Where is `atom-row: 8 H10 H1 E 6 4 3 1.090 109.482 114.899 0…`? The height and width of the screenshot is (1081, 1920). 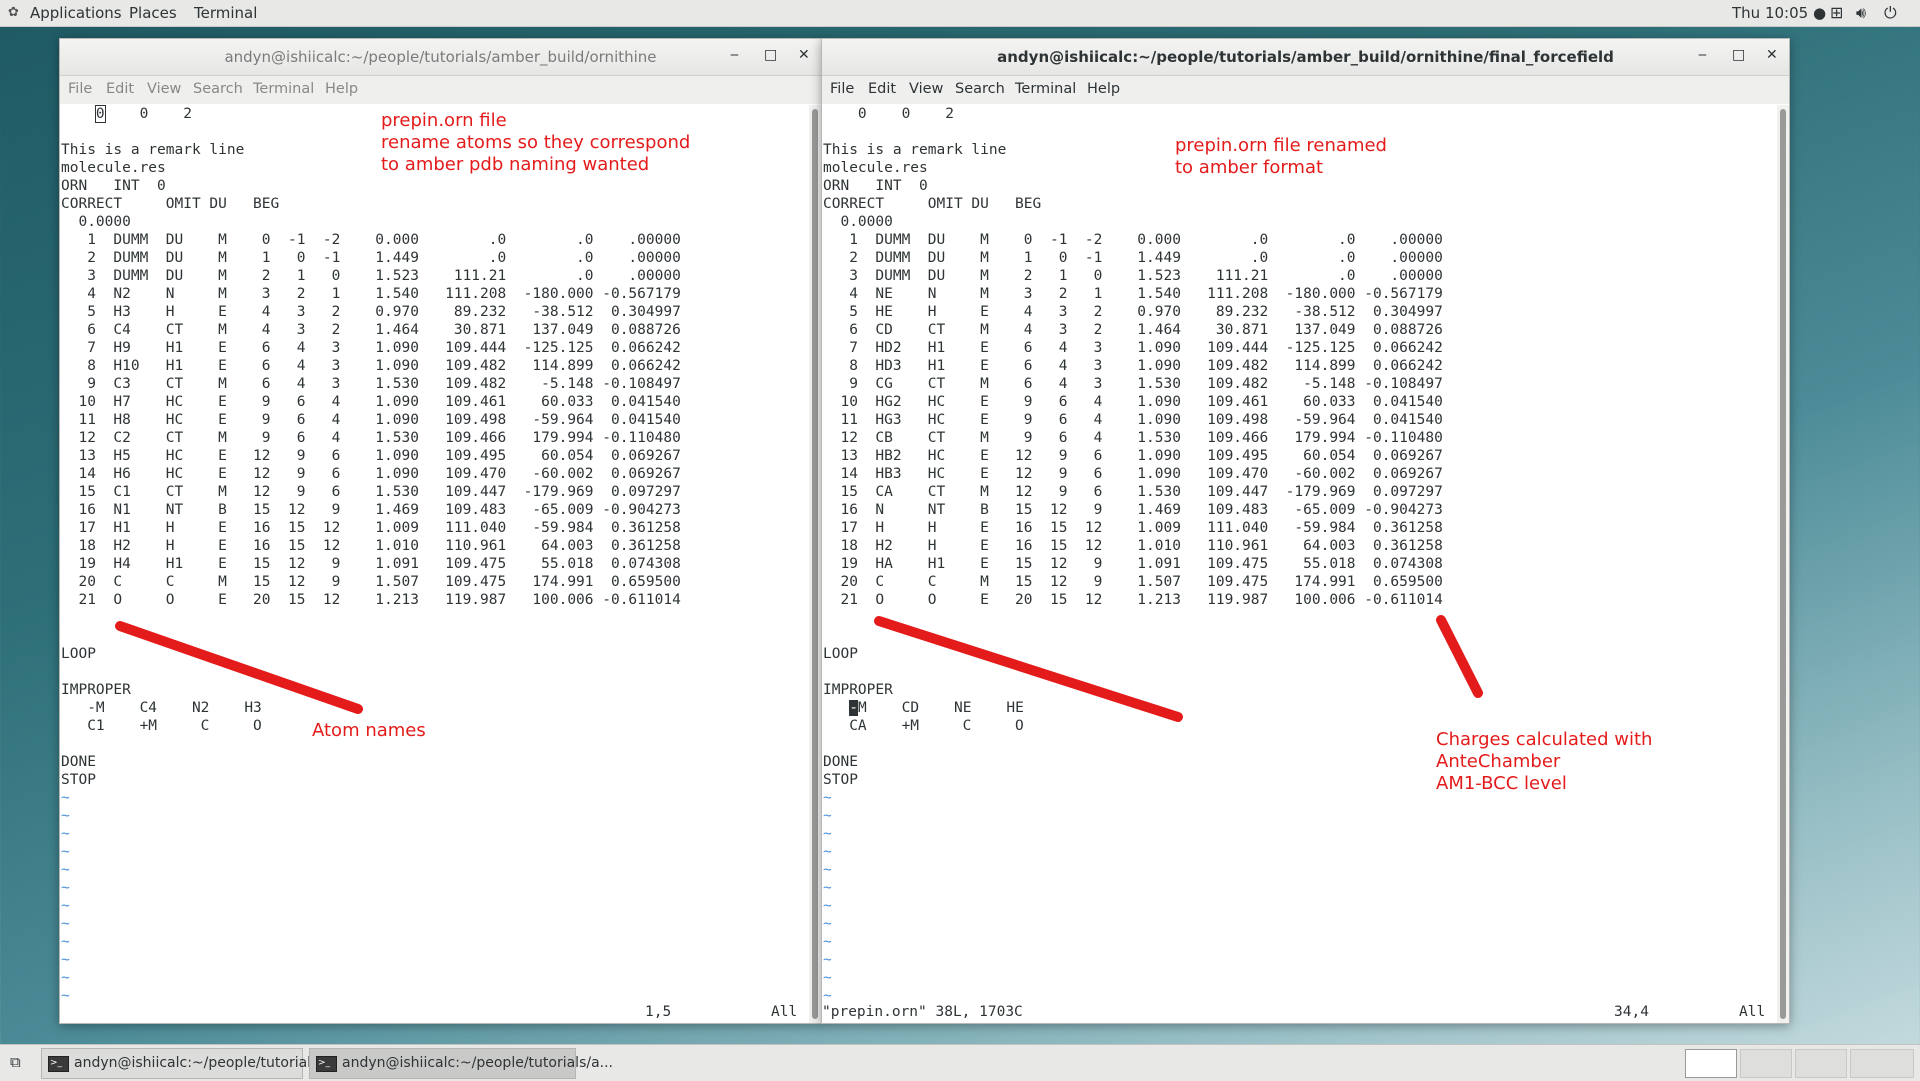
atom-row: 8 H10 H1 E 6 4 3 1.090 109.482 114.899 0… is located at coordinates (384, 366).